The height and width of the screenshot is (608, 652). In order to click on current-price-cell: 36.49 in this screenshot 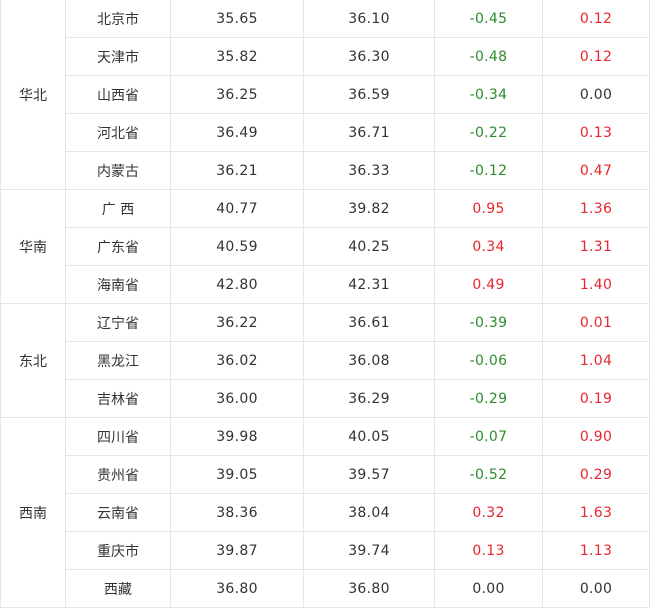, I will do `click(237, 132)`.